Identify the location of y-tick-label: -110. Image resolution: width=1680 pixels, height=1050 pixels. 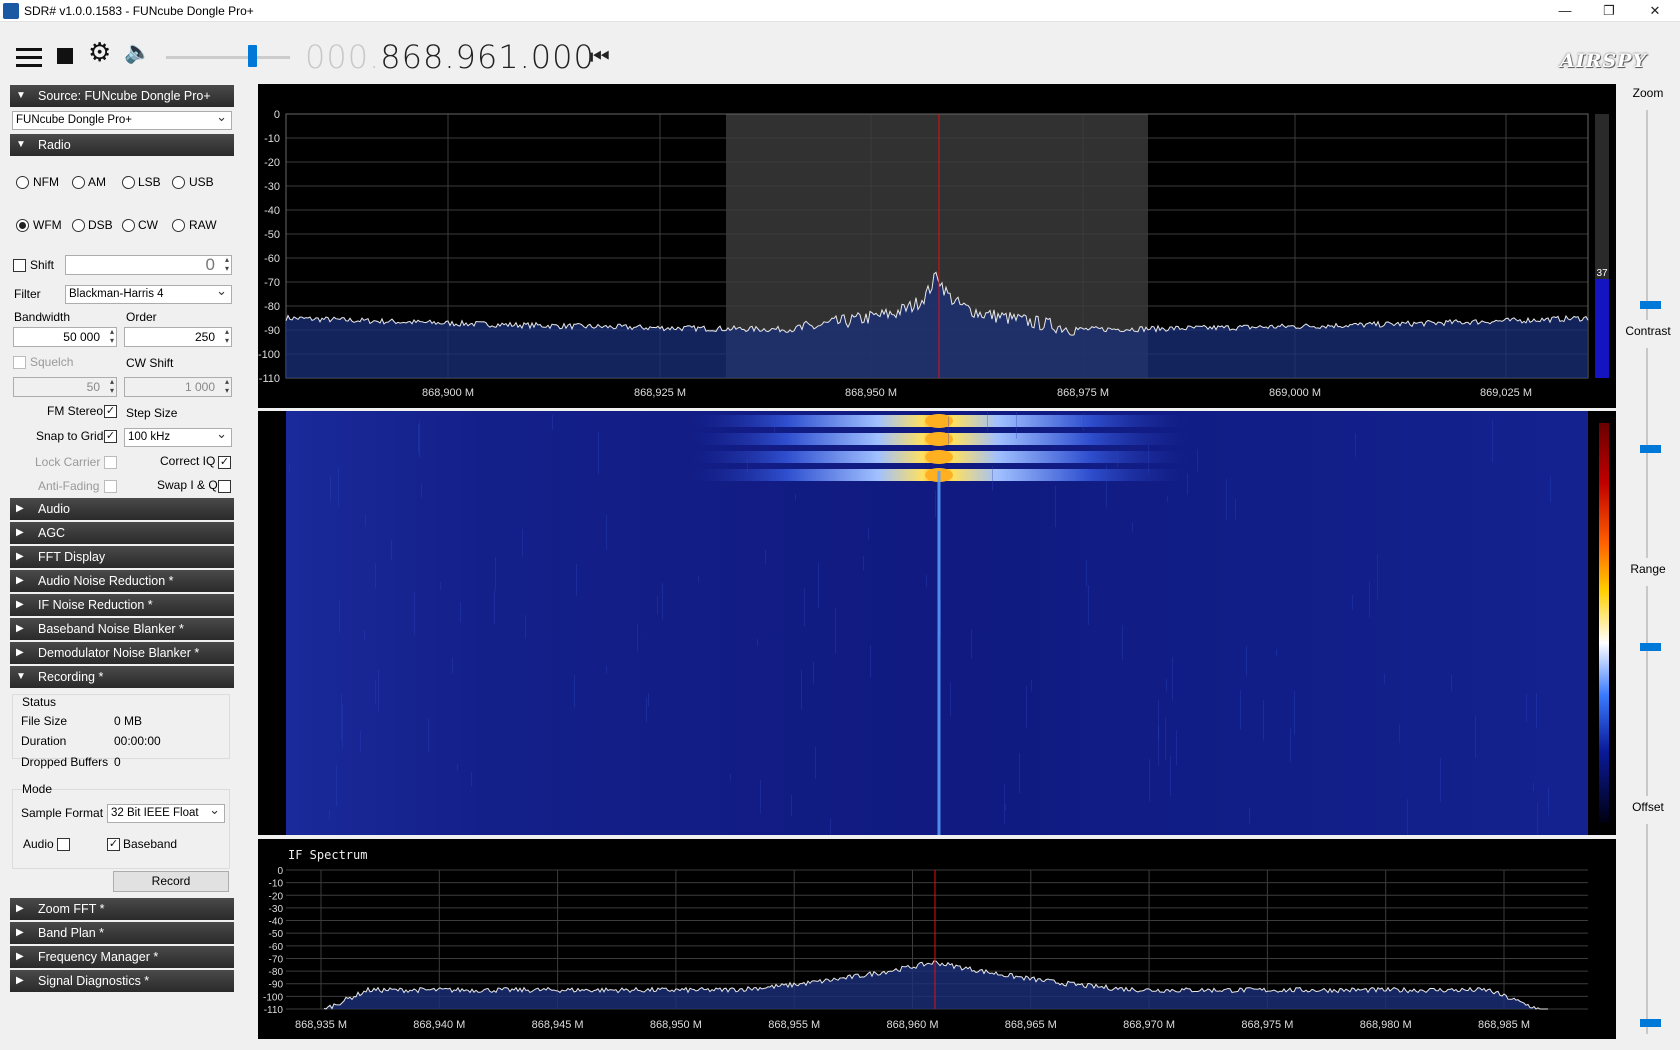
(274, 1010).